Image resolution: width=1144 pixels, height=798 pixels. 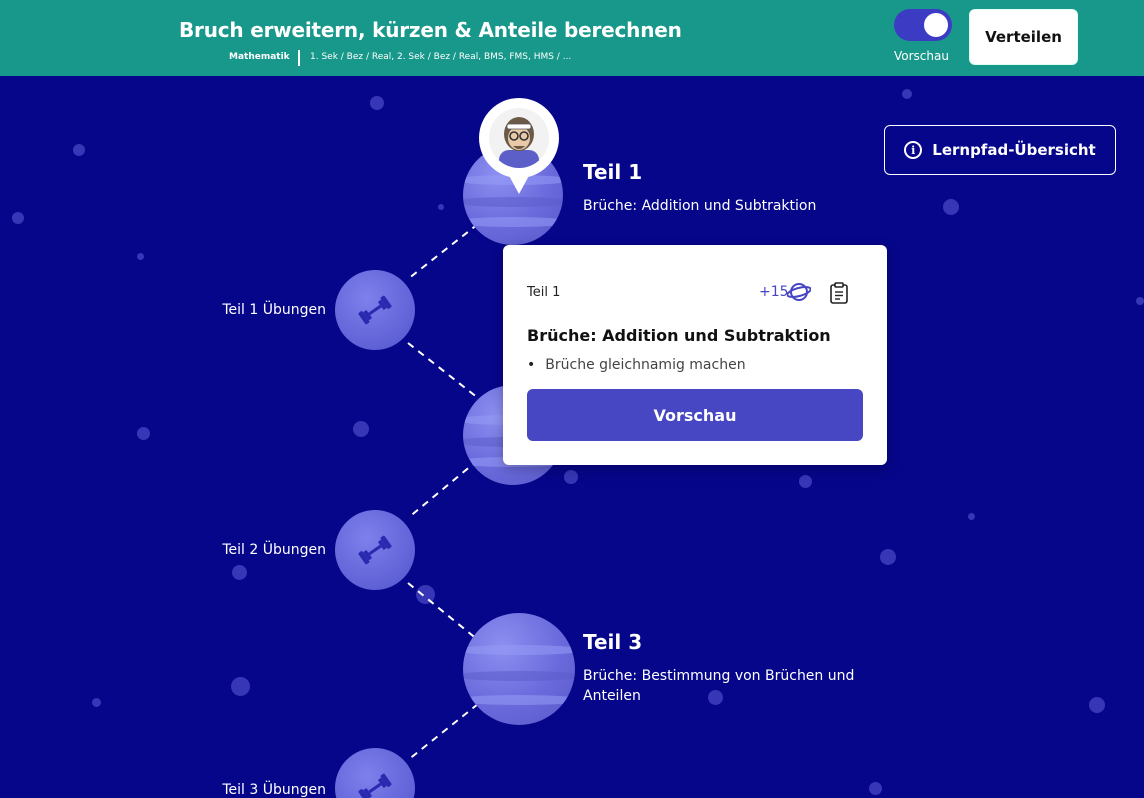 What do you see at coordinates (679, 335) in the screenshot?
I see `popup-title: Brüche: Addition und Subtraktion` at bounding box center [679, 335].